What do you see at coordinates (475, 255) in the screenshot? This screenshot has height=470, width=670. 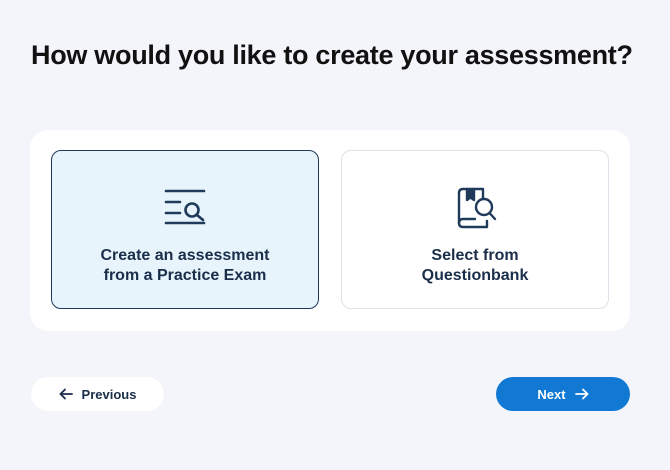 I see `questionbank-label-line-1: Select from` at bounding box center [475, 255].